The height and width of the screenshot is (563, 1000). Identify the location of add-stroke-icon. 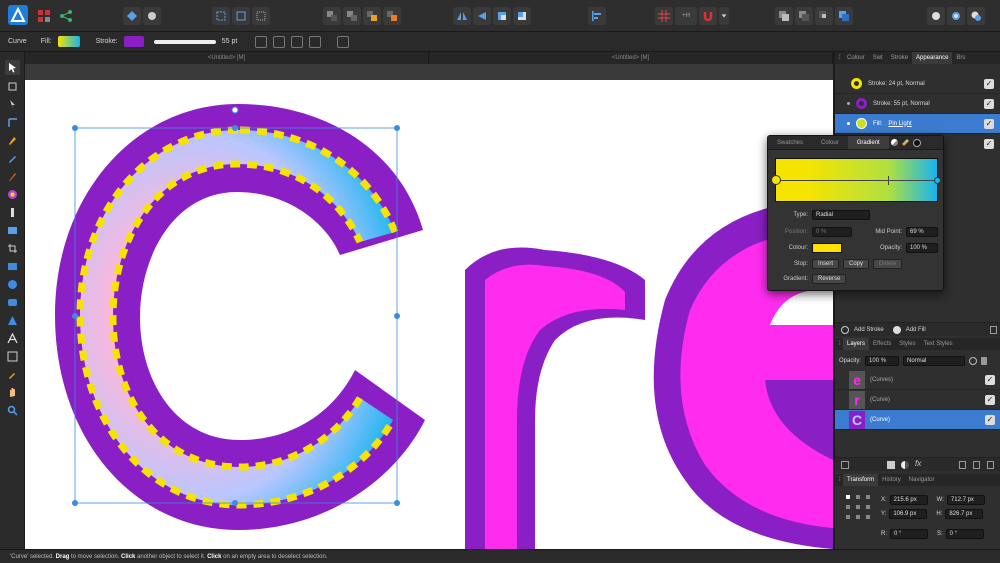
(845, 329).